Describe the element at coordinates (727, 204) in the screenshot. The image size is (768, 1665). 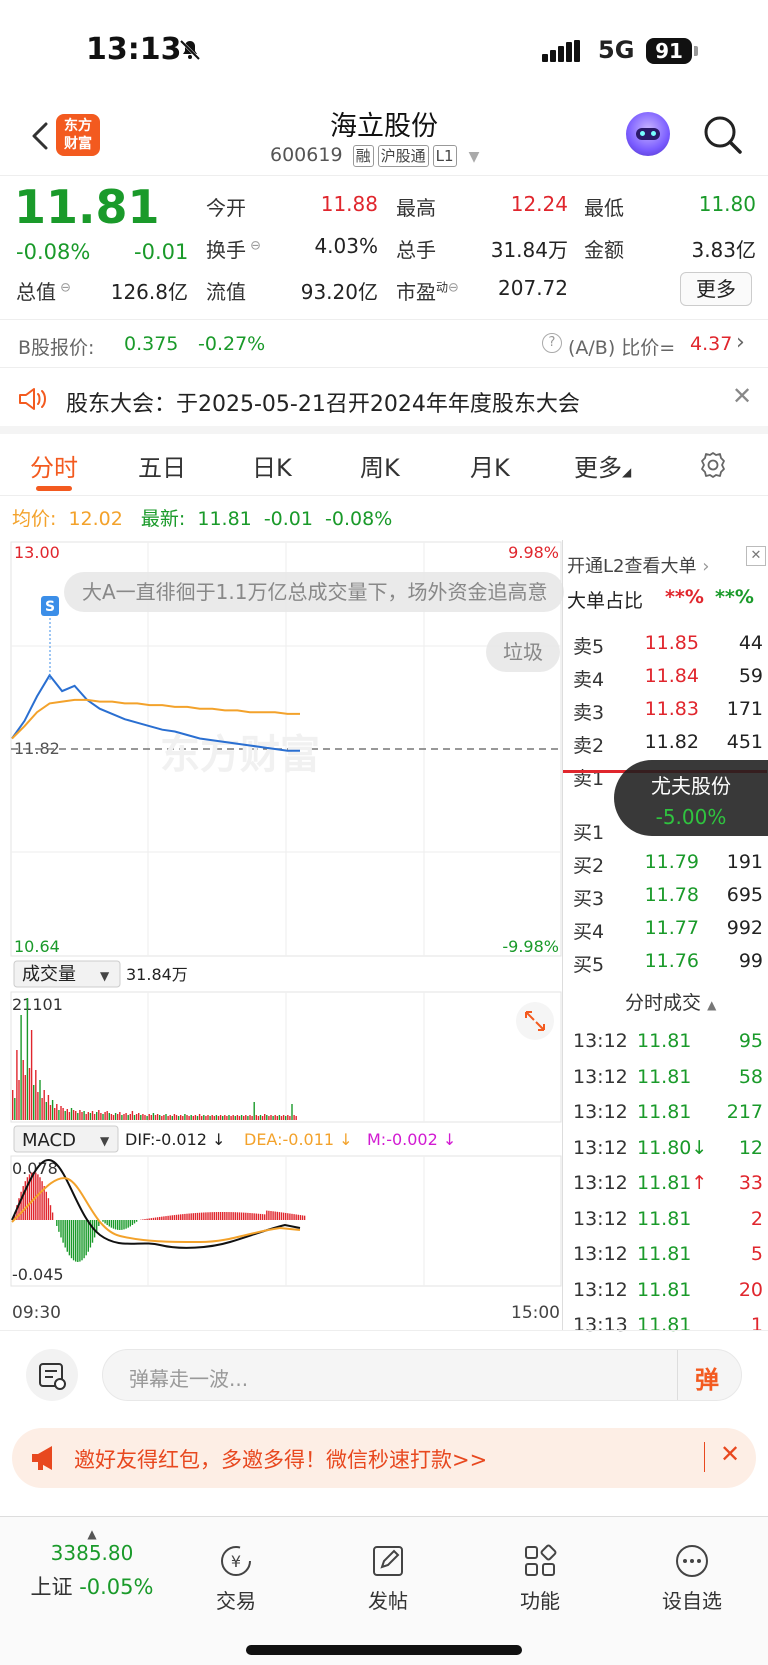
I see `low-value: 11.80` at that location.